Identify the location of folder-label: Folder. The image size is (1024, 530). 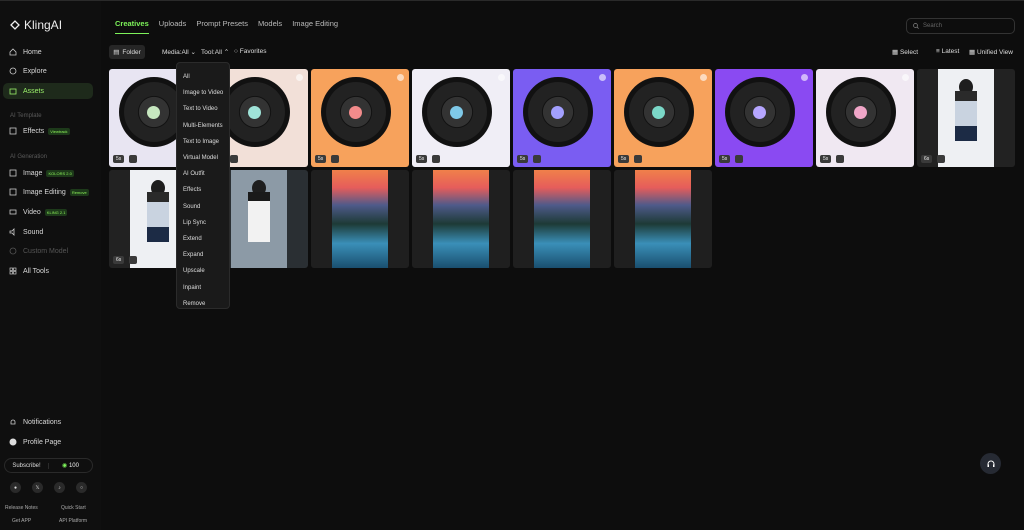
(131, 52).